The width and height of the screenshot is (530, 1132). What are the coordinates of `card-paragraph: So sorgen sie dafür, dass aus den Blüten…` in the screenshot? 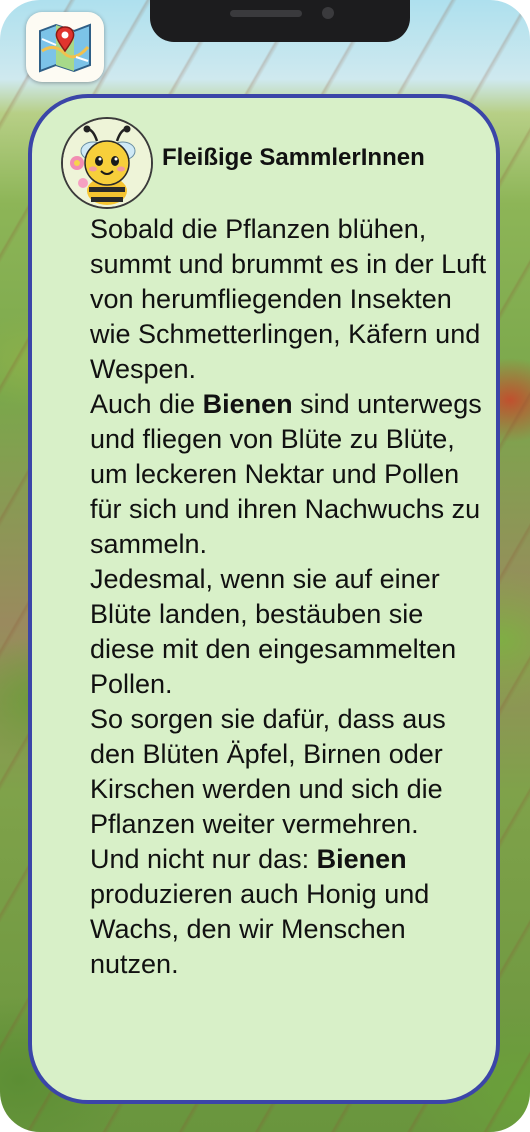 It's located at (290, 772).